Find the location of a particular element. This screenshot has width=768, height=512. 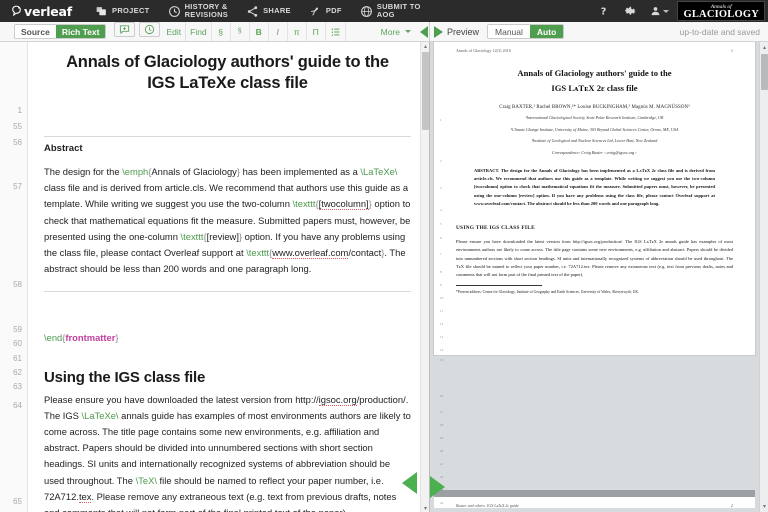

comment-add-icon is located at coordinates (125, 30).